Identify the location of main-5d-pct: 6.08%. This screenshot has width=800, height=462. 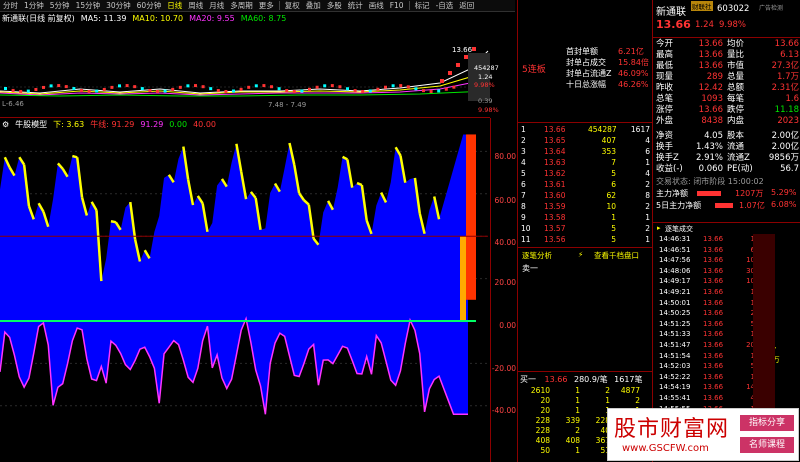
(784, 204).